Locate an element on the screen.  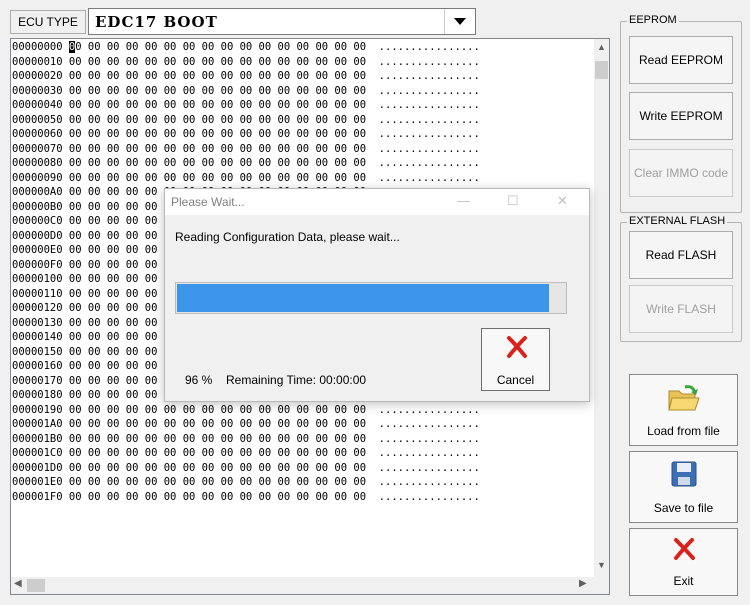
hex-address: 00000030 is located at coordinates (40, 90).